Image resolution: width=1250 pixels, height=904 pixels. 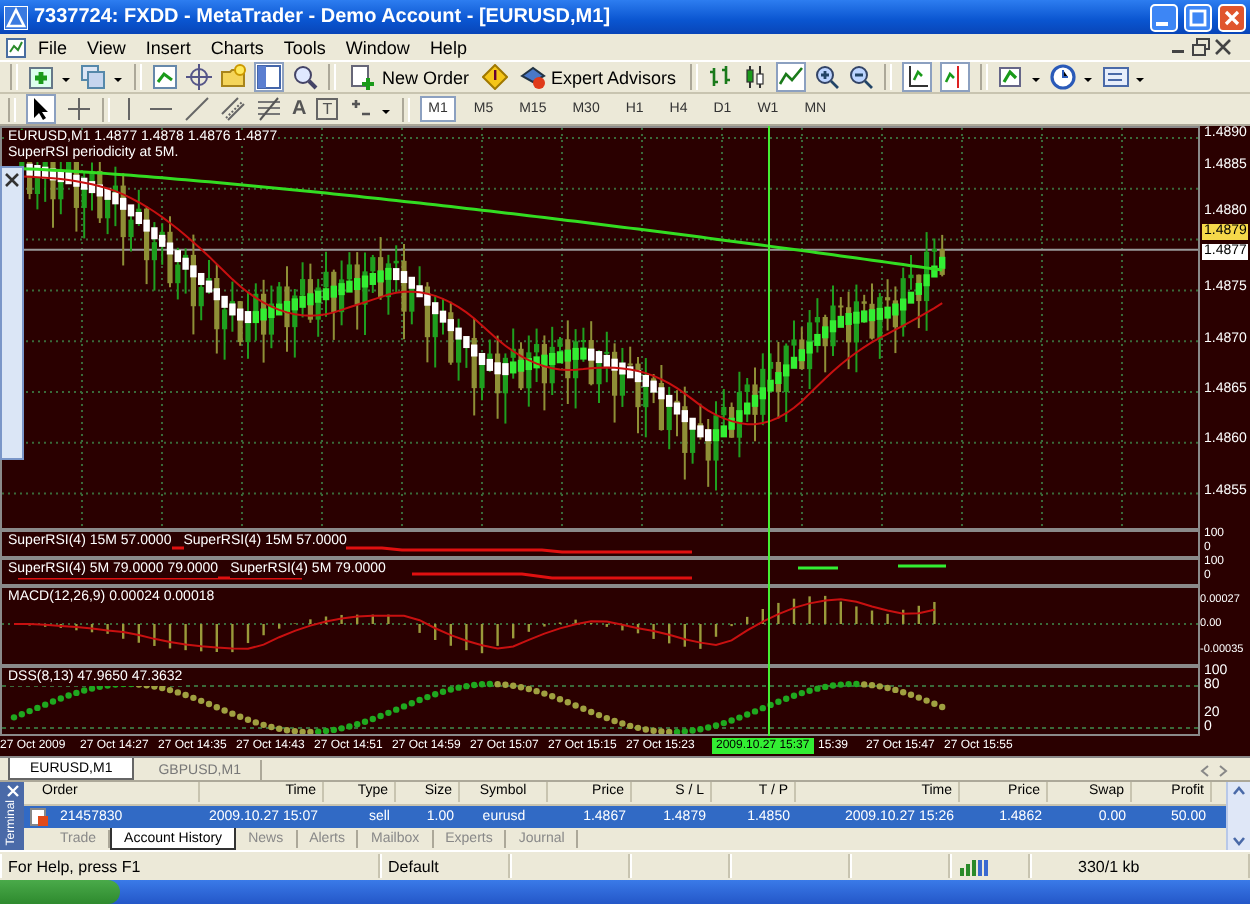 What do you see at coordinates (377, 47) in the screenshot?
I see `menu-item: Window` at bounding box center [377, 47].